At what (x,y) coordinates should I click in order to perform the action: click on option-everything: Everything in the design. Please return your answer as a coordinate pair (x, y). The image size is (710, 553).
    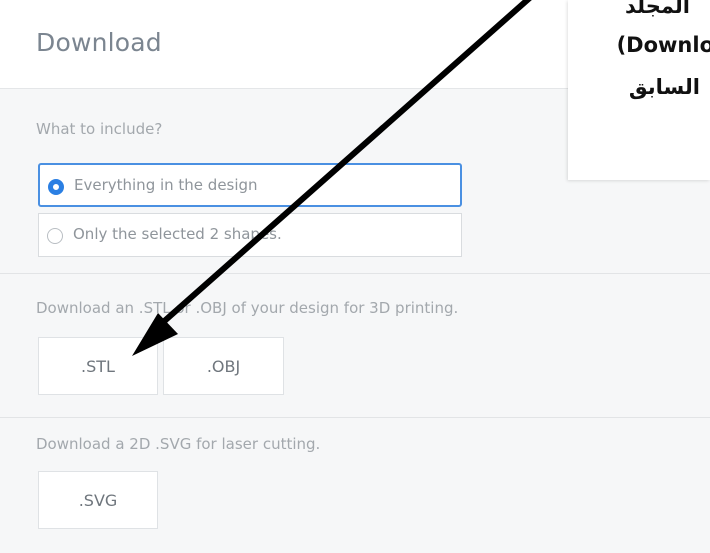
    Looking at the image, I should click on (250, 185).